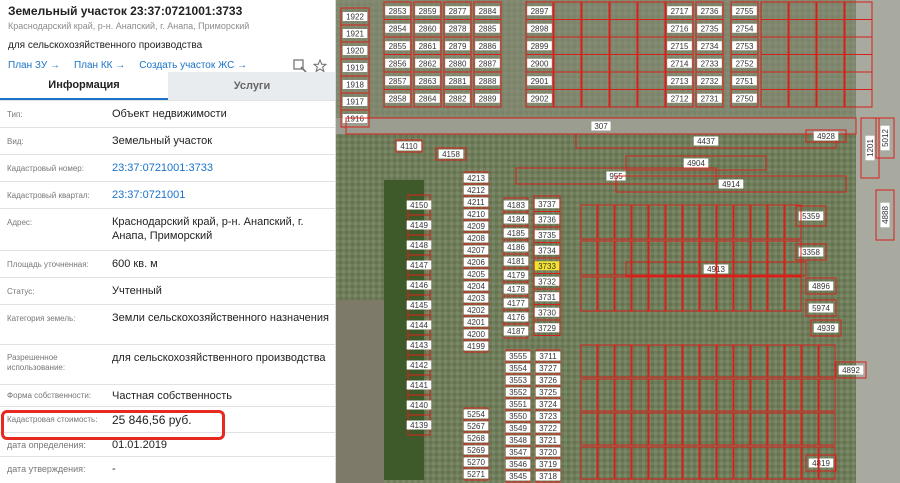 The height and width of the screenshot is (483, 900). I want to click on parcel: 3552, so click(518, 392).